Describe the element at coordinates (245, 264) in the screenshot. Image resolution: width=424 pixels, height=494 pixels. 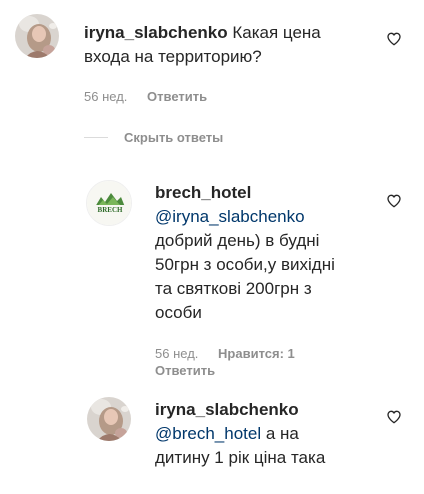
I see `reply-text-line-2: 50грн з особи,у вихідні` at that location.